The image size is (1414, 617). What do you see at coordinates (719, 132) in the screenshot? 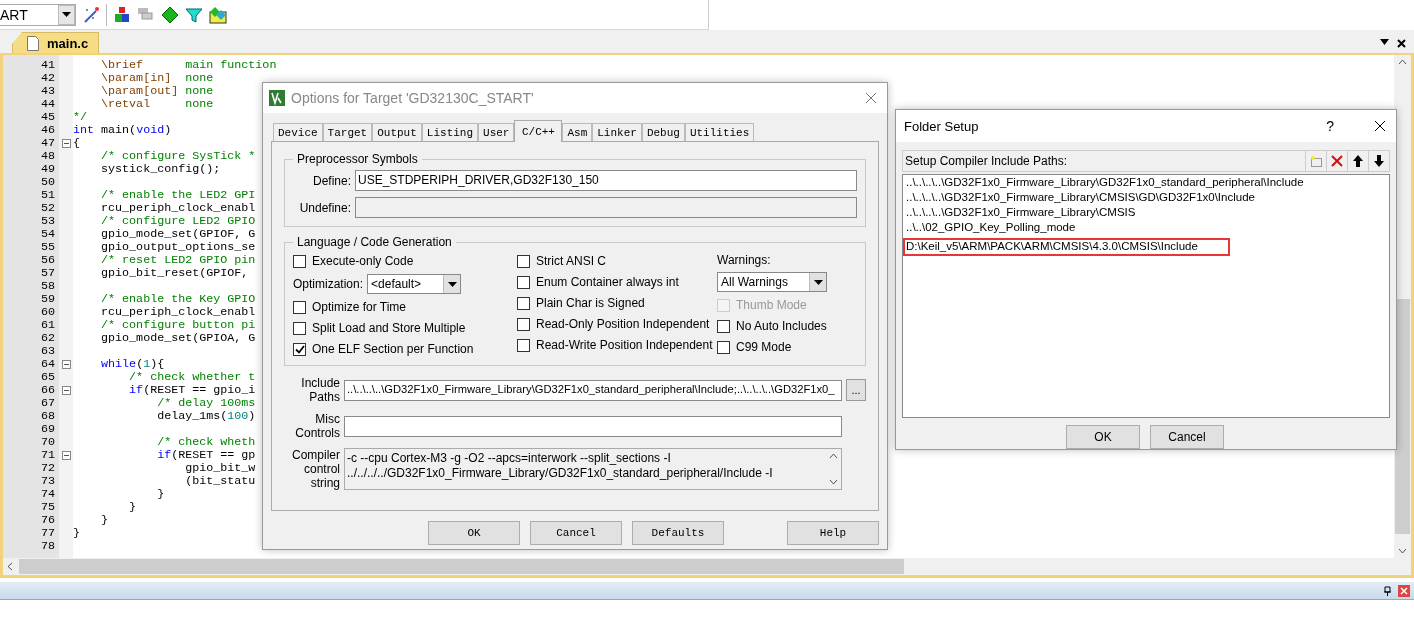
I see `dialog-tab: Utilities` at bounding box center [719, 132].